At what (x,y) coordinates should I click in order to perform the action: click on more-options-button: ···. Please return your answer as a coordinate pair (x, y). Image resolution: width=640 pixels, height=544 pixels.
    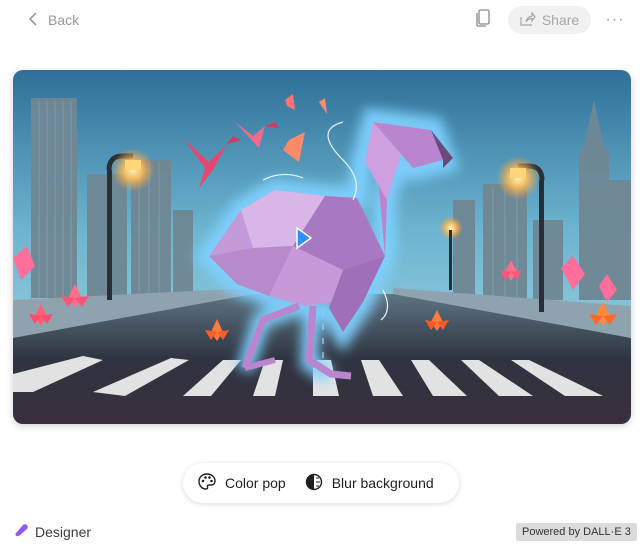
    Looking at the image, I should click on (615, 20).